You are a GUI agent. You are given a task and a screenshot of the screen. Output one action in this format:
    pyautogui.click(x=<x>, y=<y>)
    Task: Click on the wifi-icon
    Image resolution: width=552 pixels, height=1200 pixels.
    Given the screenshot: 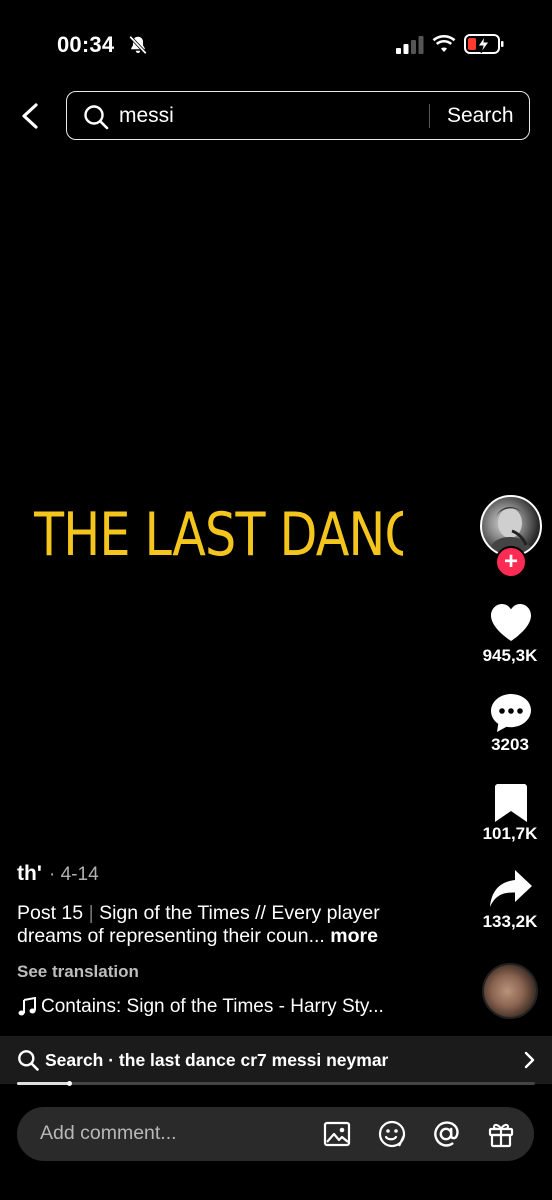 What is the action you would take?
    pyautogui.click(x=444, y=43)
    